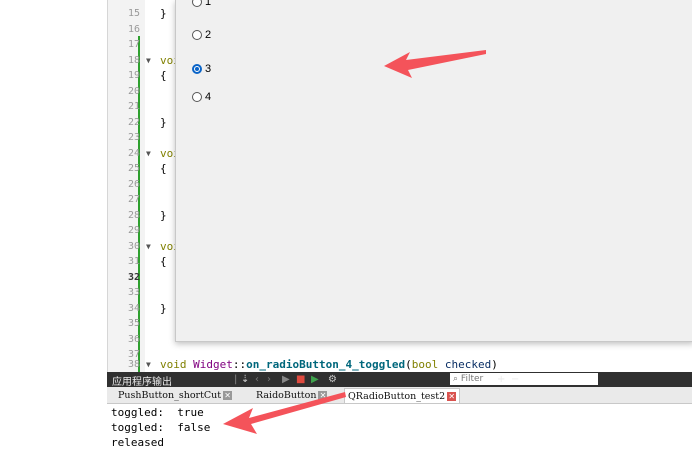  I want to click on line-number: 30, so click(133, 246).